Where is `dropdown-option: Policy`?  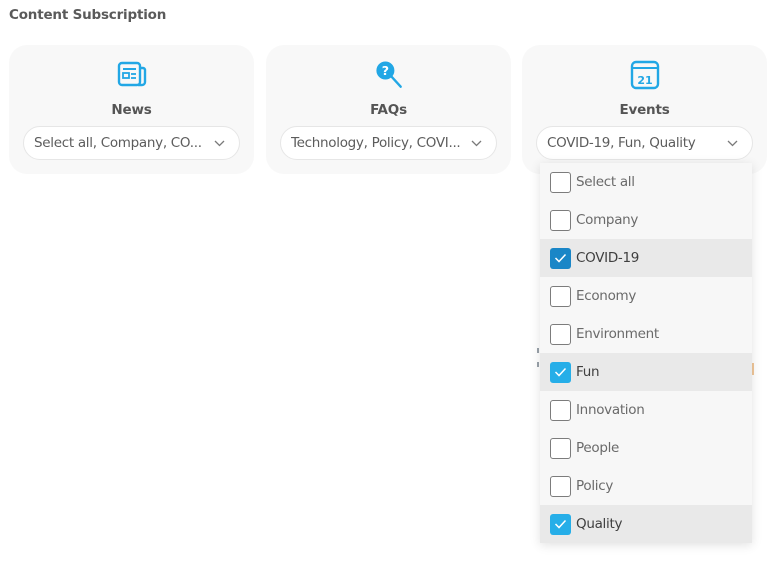 dropdown-option: Policy is located at coordinates (646, 486).